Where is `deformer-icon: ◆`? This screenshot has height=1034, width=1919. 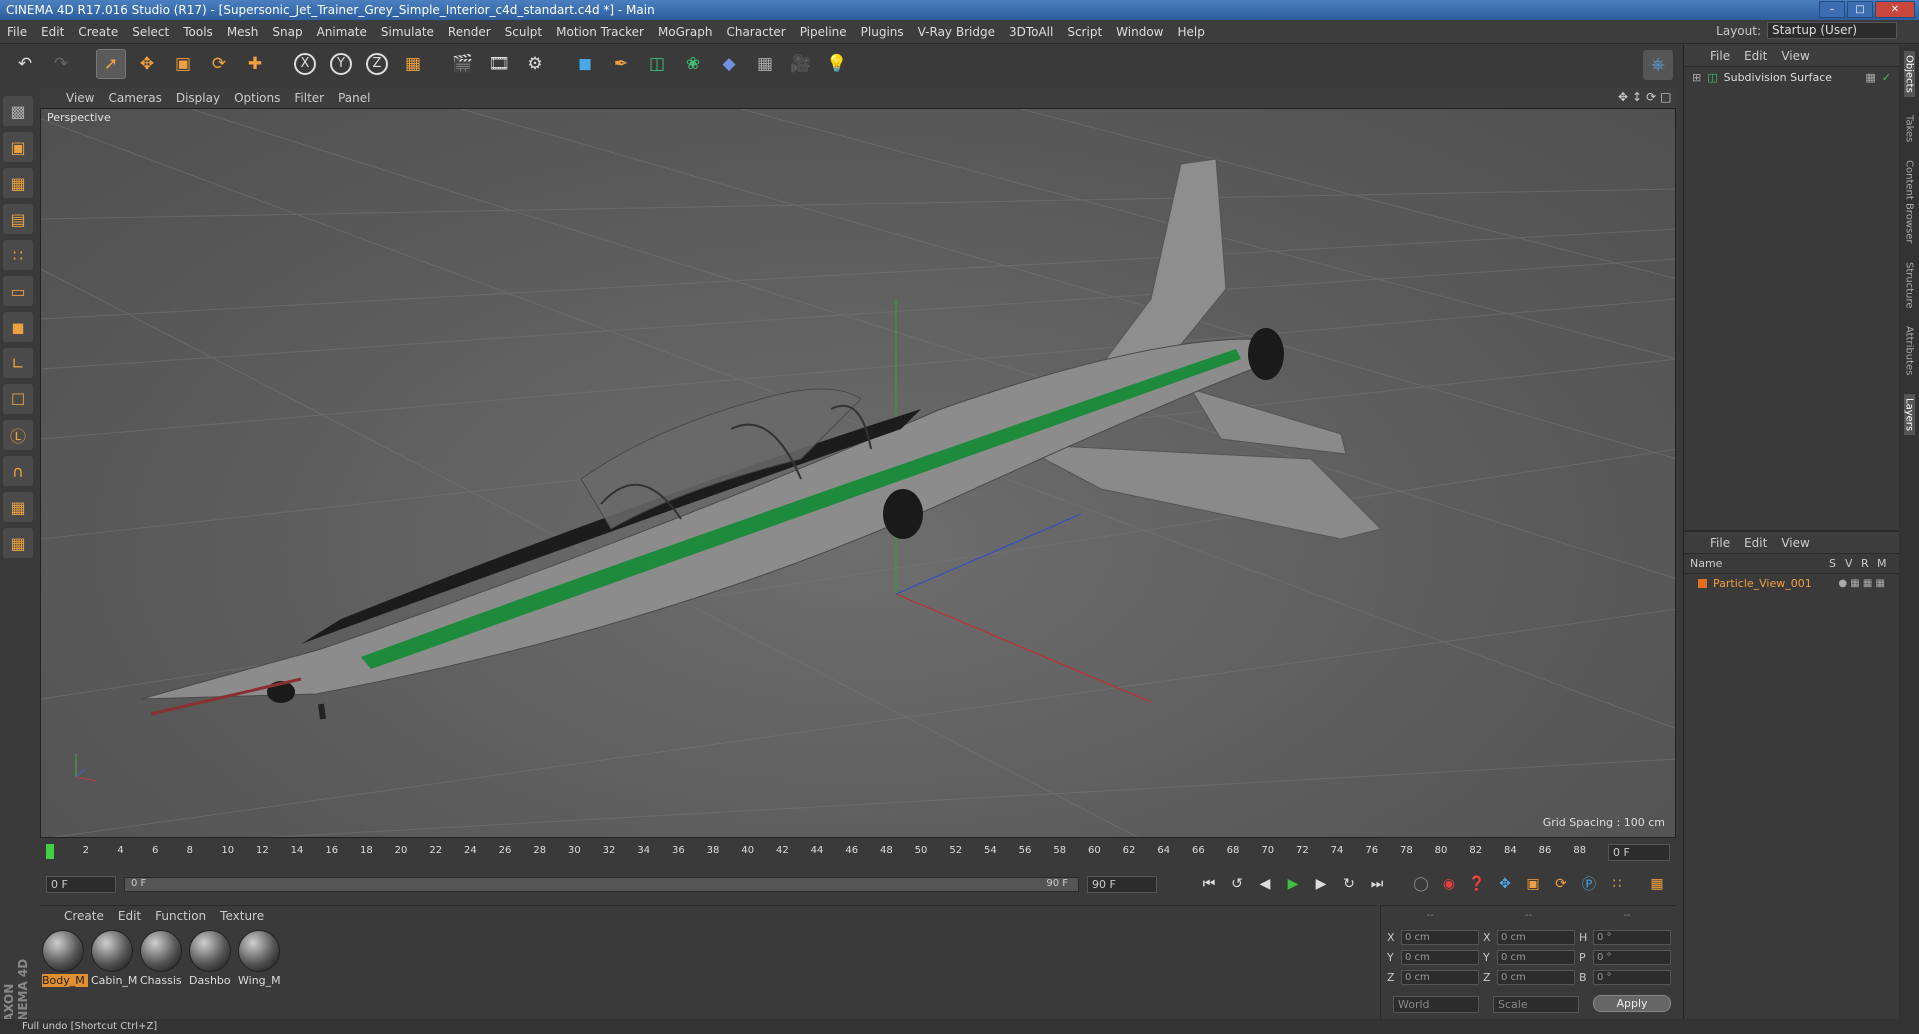
deformer-icon: ◆ is located at coordinates (729, 64).